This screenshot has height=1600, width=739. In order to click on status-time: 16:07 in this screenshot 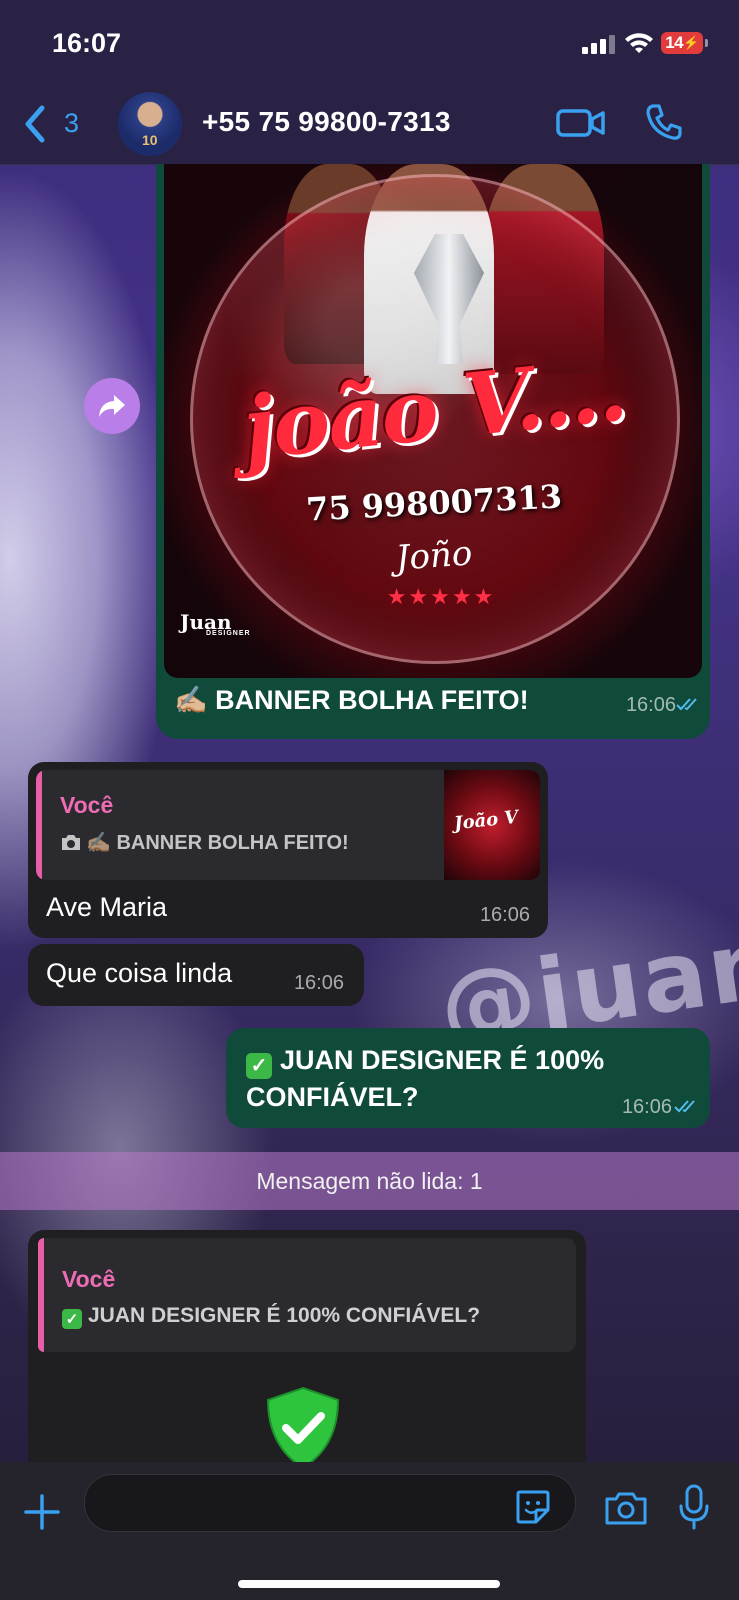, I will do `click(87, 43)`.